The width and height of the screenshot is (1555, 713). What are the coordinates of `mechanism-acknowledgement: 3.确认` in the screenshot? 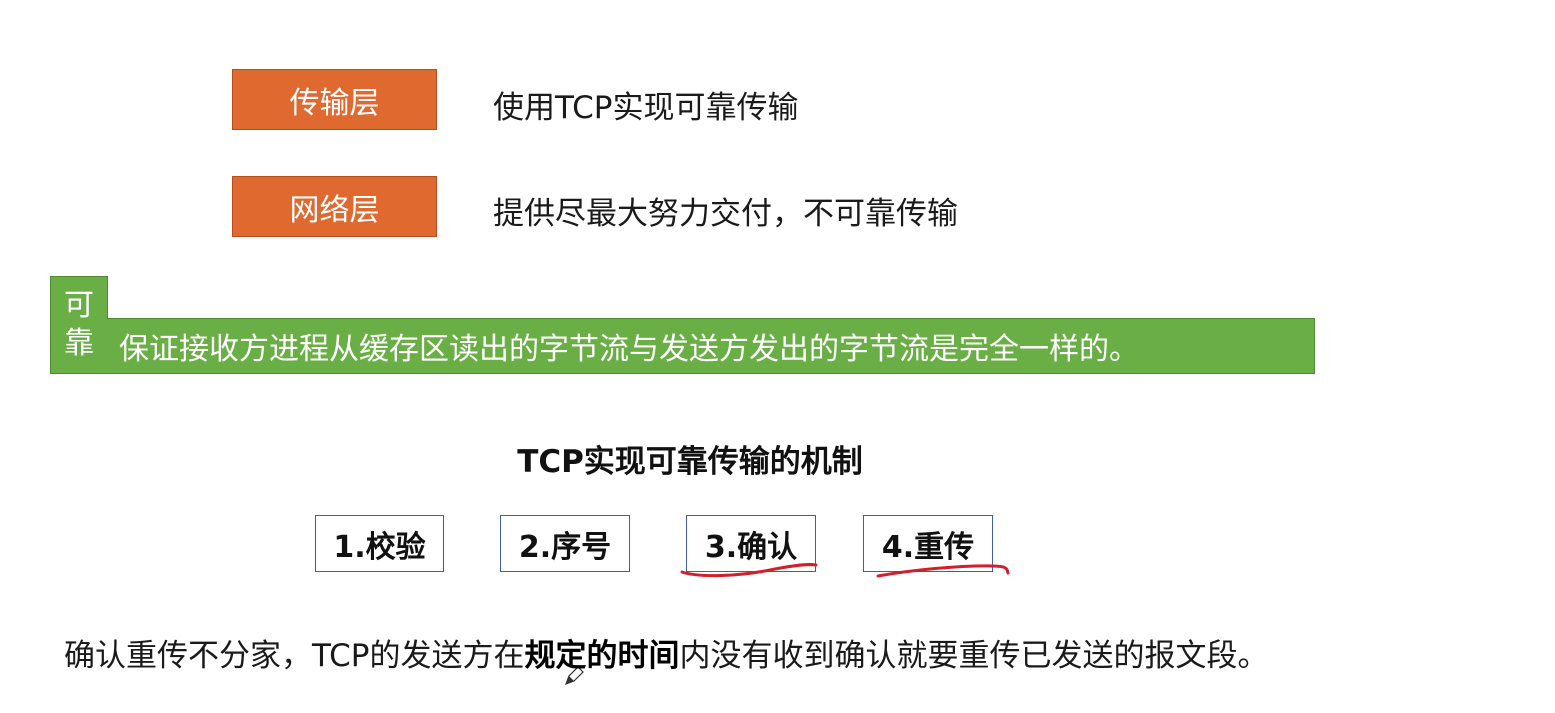 It's located at (751, 543).